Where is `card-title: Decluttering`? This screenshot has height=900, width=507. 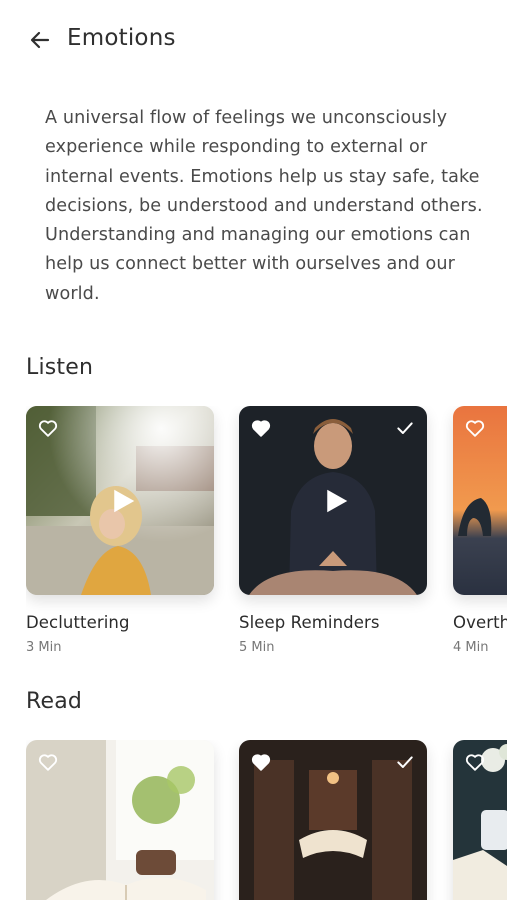 card-title: Decluttering is located at coordinates (78, 622).